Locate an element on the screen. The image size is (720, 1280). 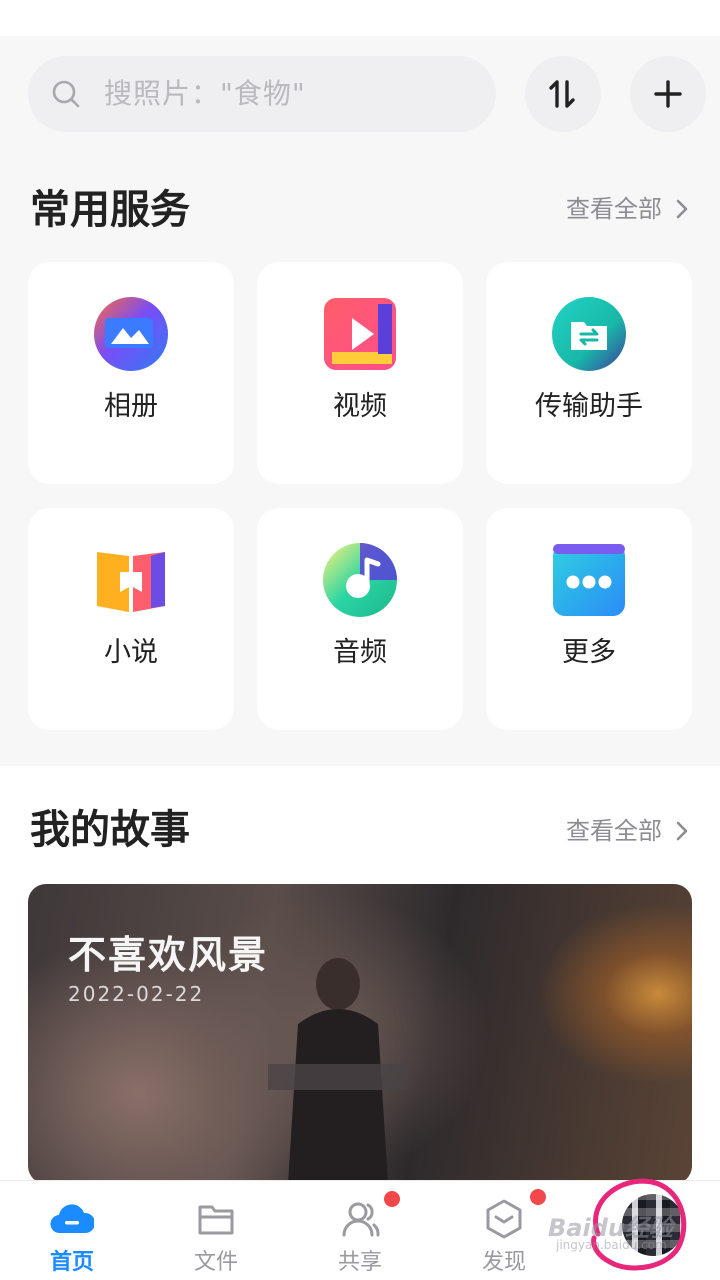
story-title: 不喜欢风景 is located at coordinates (168, 955).